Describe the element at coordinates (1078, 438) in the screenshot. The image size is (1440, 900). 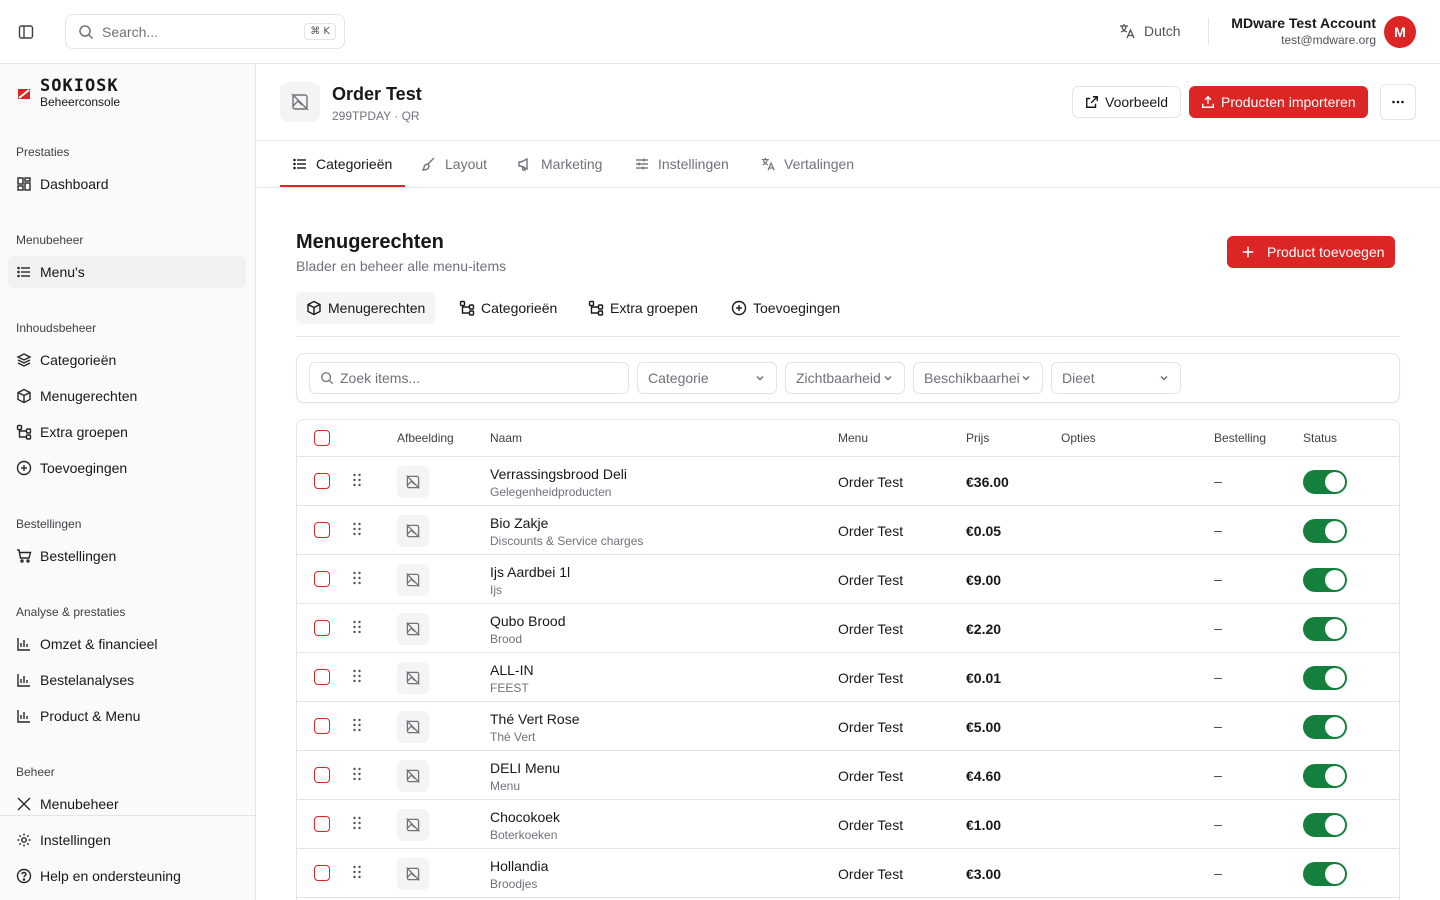
I see `column-header-opties: Opties` at that location.